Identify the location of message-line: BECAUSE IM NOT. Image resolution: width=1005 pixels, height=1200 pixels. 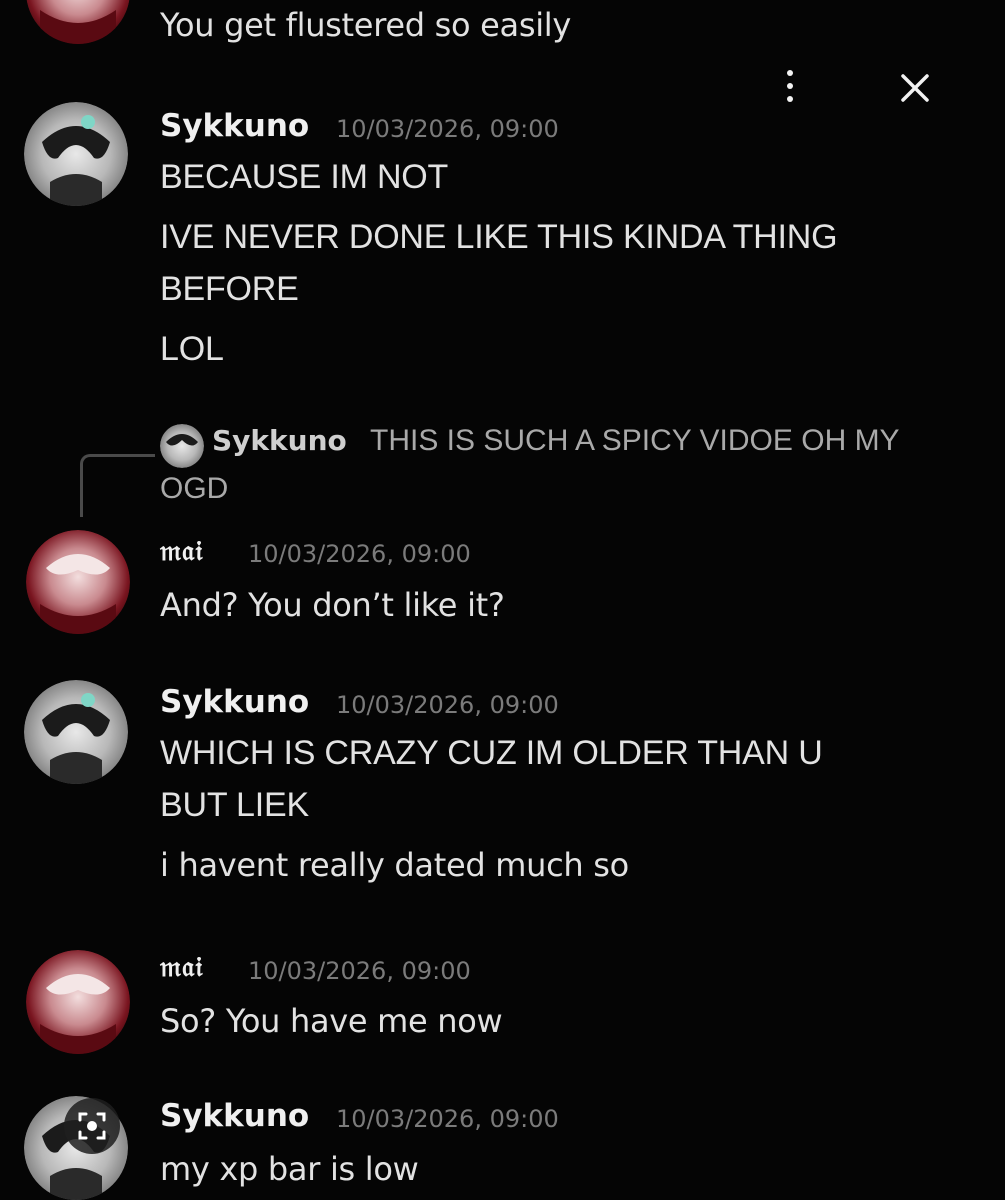
(304, 177).